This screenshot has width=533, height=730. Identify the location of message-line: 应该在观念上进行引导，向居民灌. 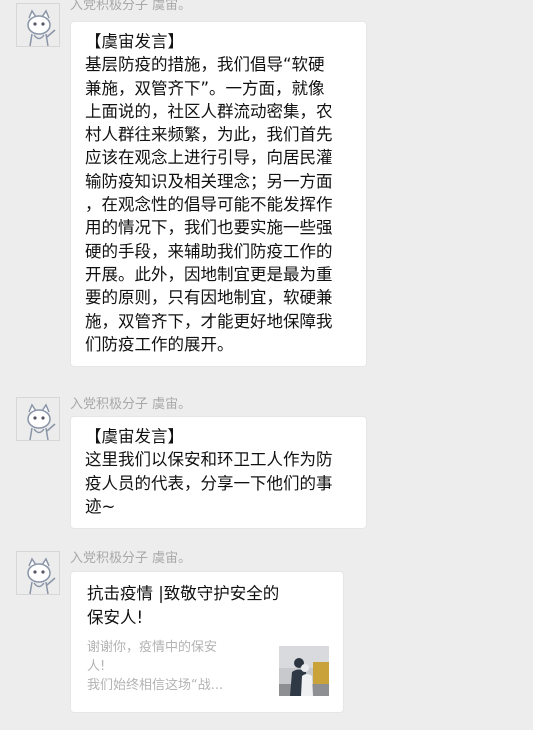
(209, 158).